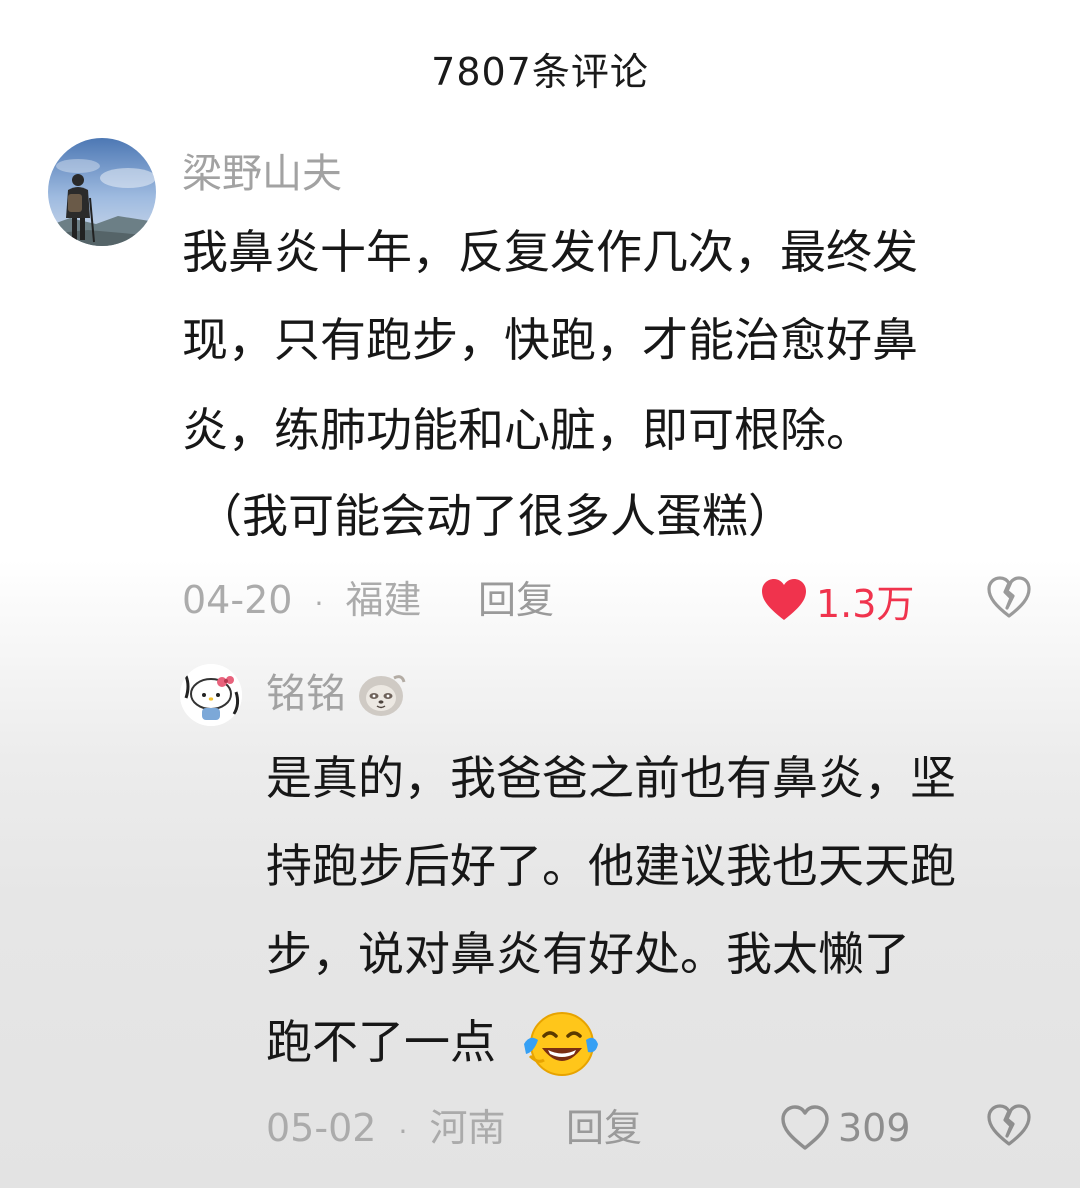 This screenshot has width=1080, height=1188. Describe the element at coordinates (527, 430) in the screenshot. I see `comment-text-line: 炎，练肺功能和心脏，即可根除。` at that location.